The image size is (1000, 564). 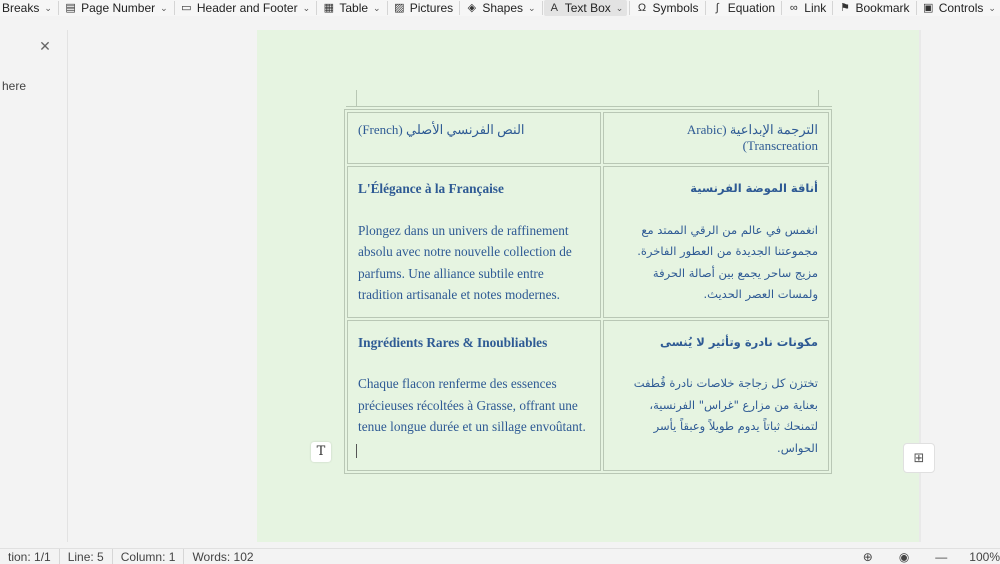 What do you see at coordinates (70, 8) in the screenshot?
I see `page-number-icon: ▤` at bounding box center [70, 8].